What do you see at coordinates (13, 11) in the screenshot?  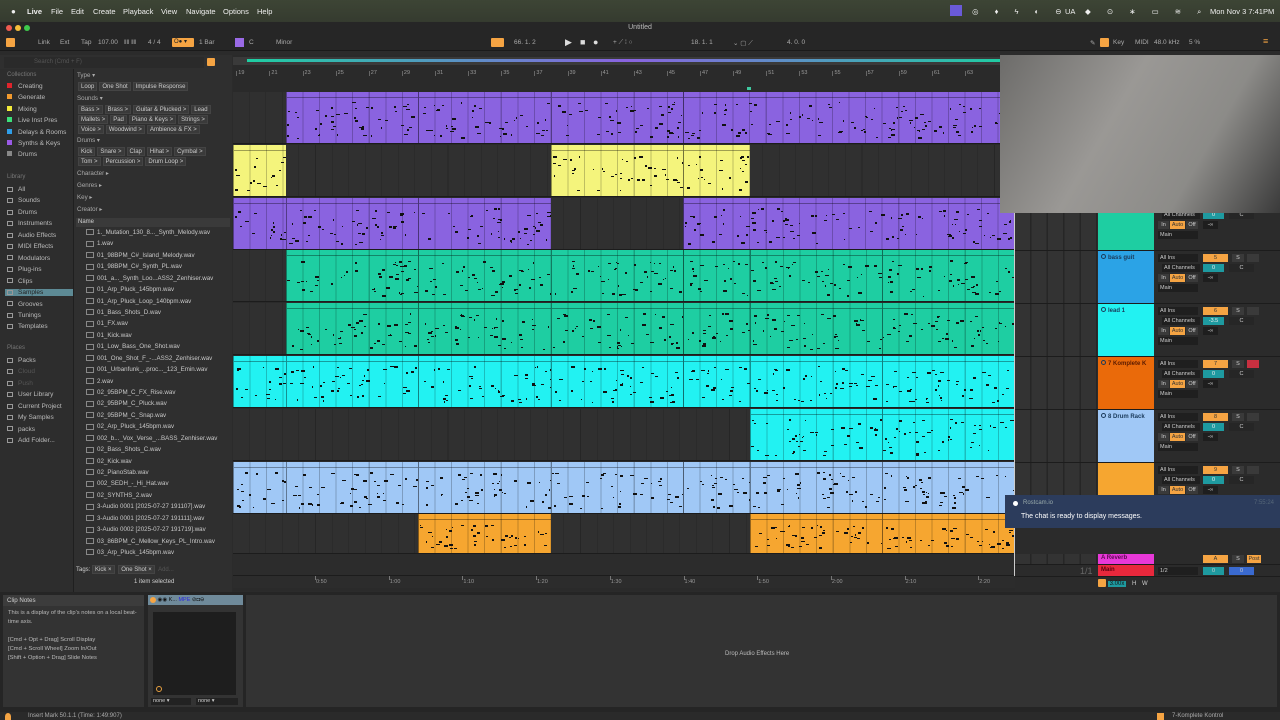 I see `apple-icon: ●` at bounding box center [13, 11].